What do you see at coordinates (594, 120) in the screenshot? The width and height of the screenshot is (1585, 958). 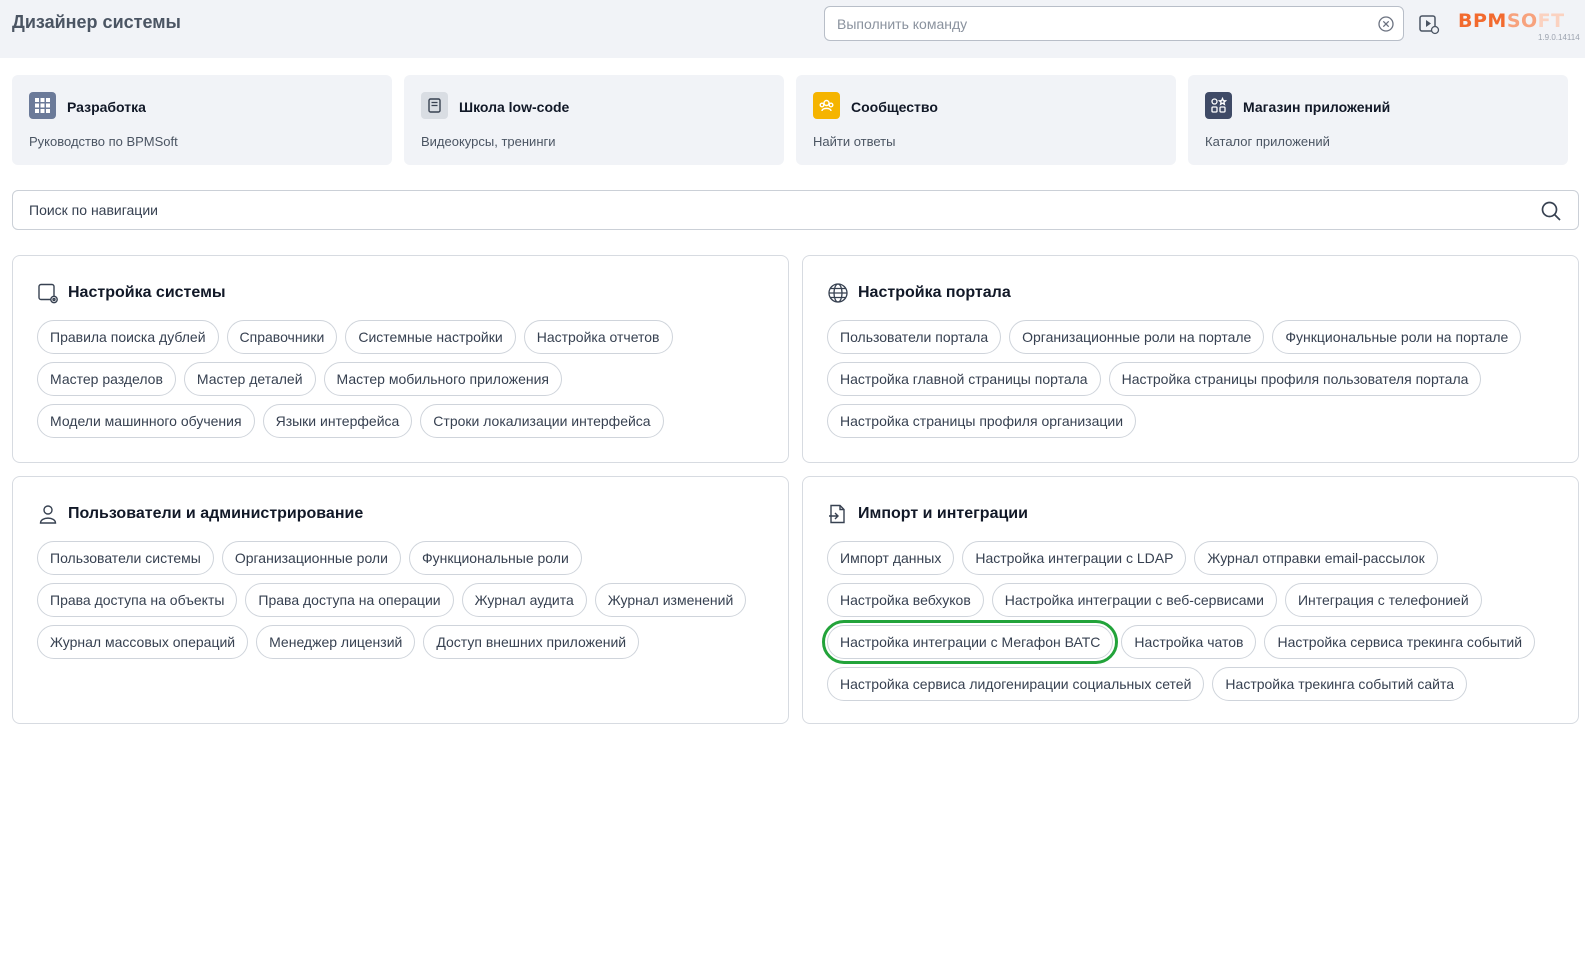 I see `card-lowcode-school: Школа low-code Видеокурсы, тренинги` at bounding box center [594, 120].